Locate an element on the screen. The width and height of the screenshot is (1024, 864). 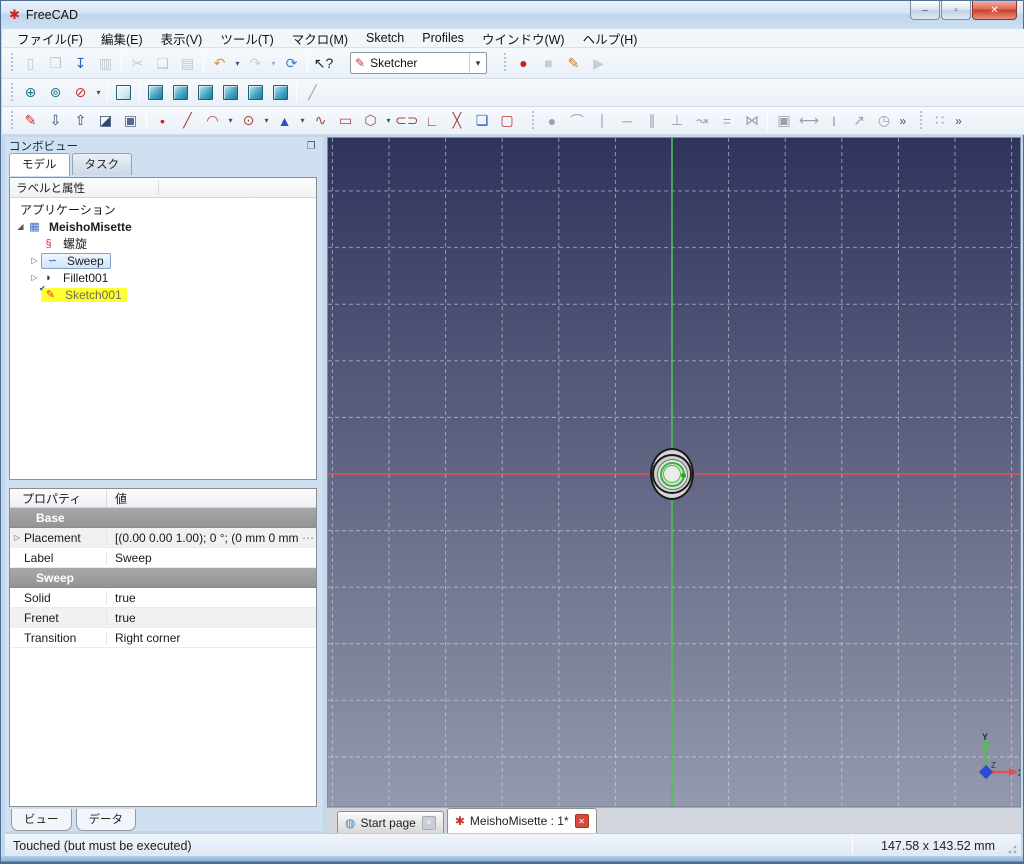
close-button: ✕ is located at coordinates (994, 10).